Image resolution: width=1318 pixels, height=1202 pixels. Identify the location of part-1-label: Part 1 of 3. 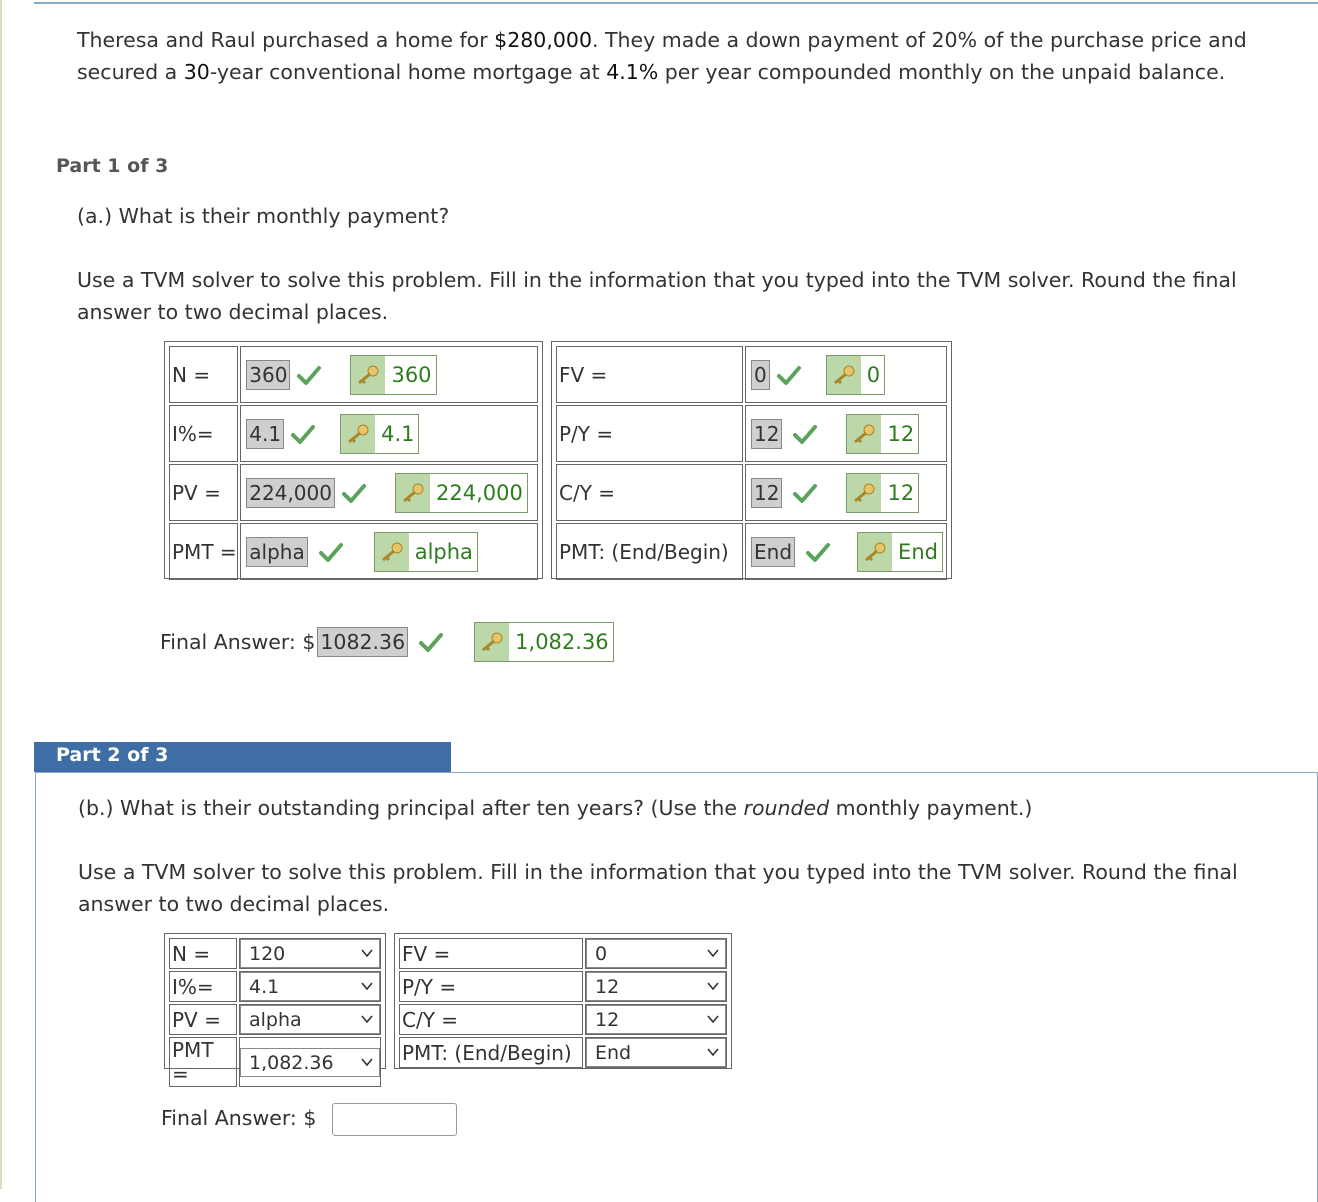
(112, 166).